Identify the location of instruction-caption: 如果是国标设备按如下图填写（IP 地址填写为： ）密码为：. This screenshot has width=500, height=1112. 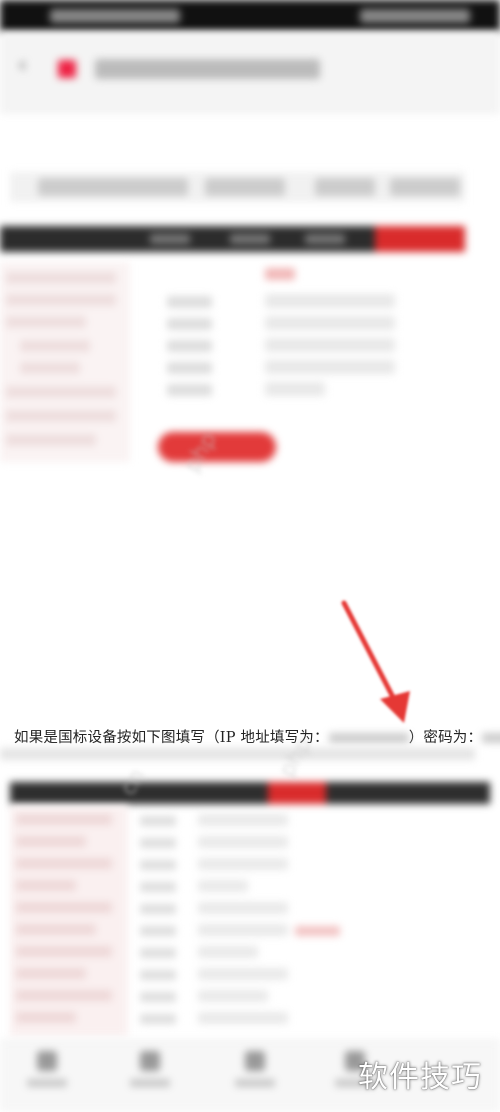
(257, 736).